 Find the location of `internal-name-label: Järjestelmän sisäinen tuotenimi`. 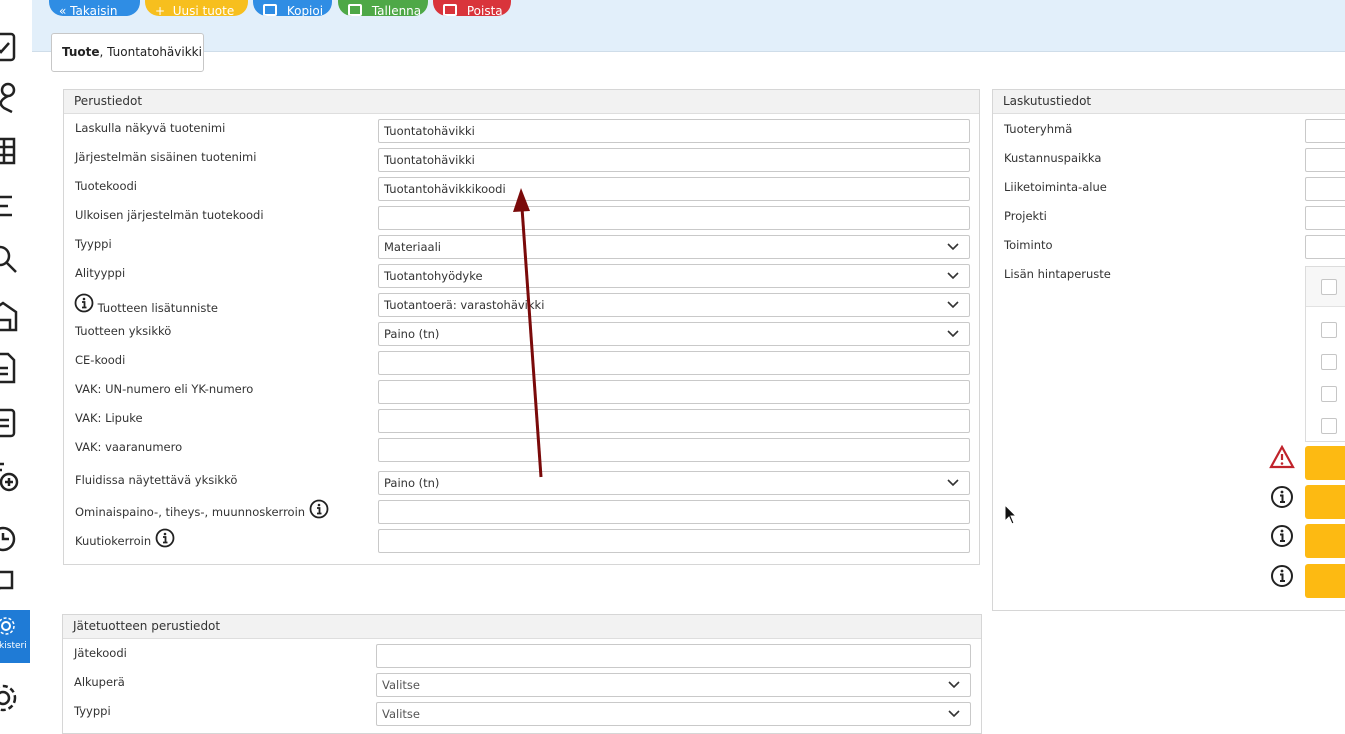

internal-name-label: Järjestelmän sisäinen tuotenimi is located at coordinates (166, 157).